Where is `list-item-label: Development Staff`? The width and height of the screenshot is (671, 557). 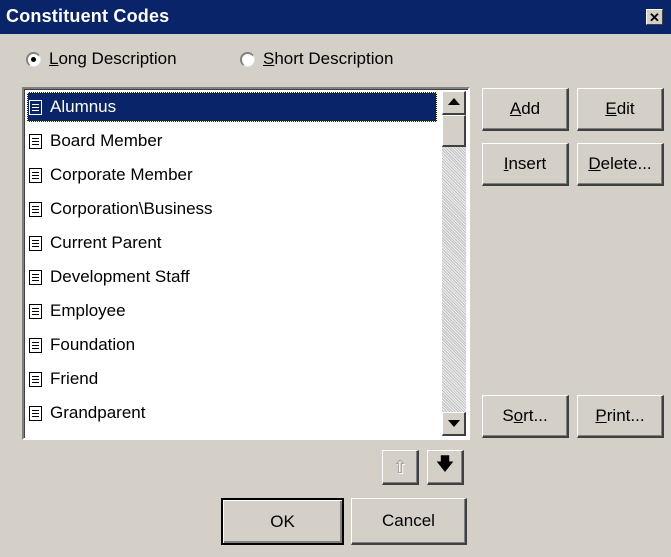
list-item-label: Development Staff is located at coordinates (120, 276).